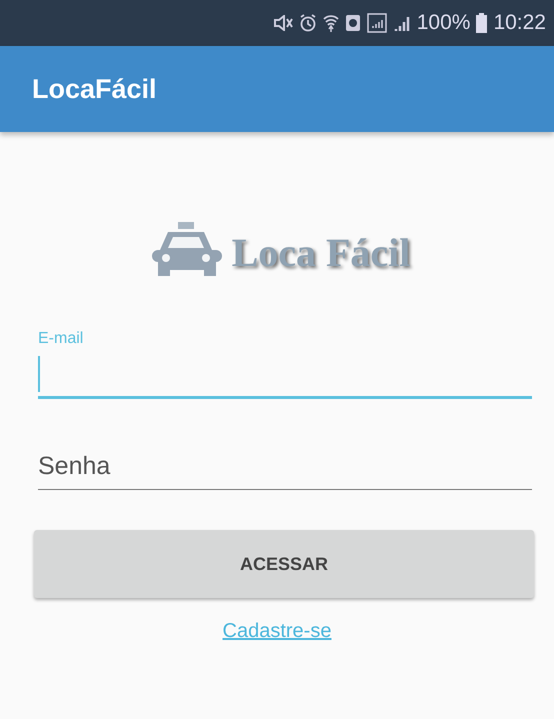 The width and height of the screenshot is (554, 719). Describe the element at coordinates (307, 23) in the screenshot. I see `alarm-icon` at that location.